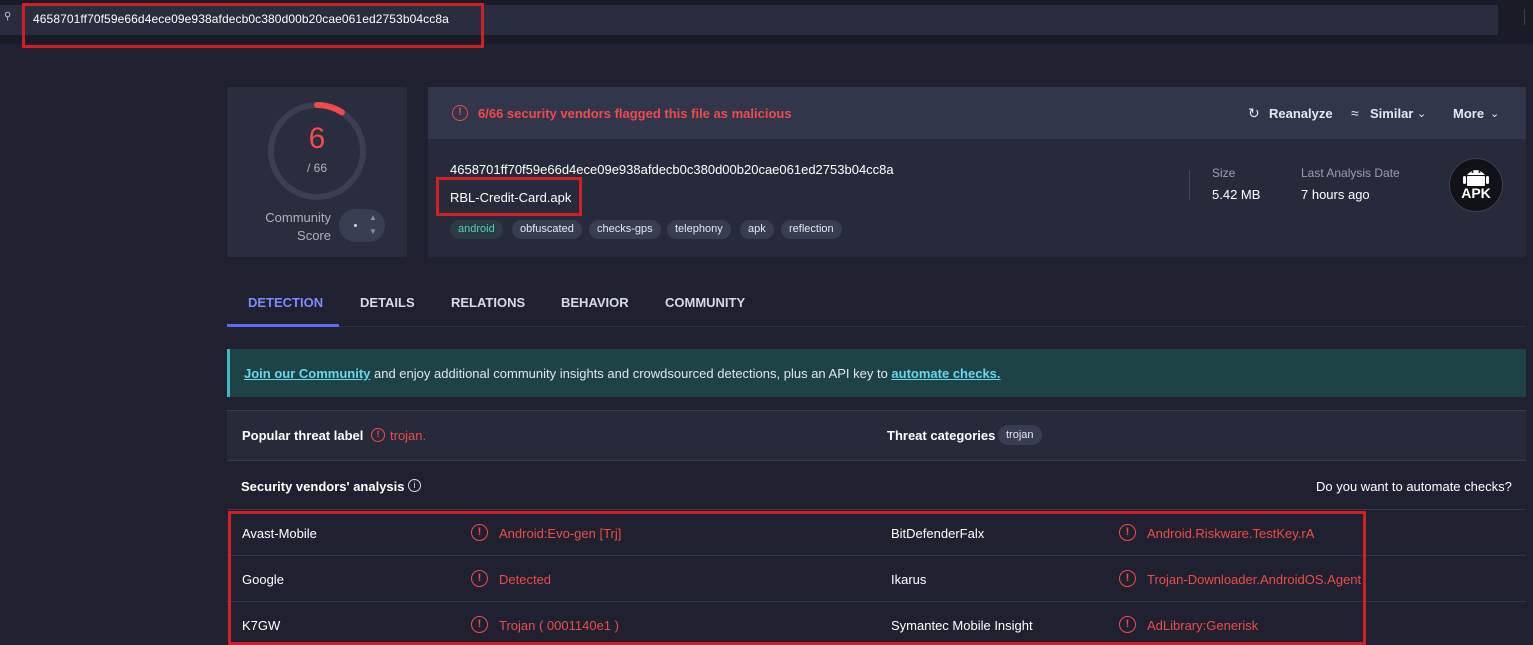 This screenshot has width=1533, height=645. Describe the element at coordinates (307, 373) in the screenshot. I see `join-community-link: Join our Community` at that location.